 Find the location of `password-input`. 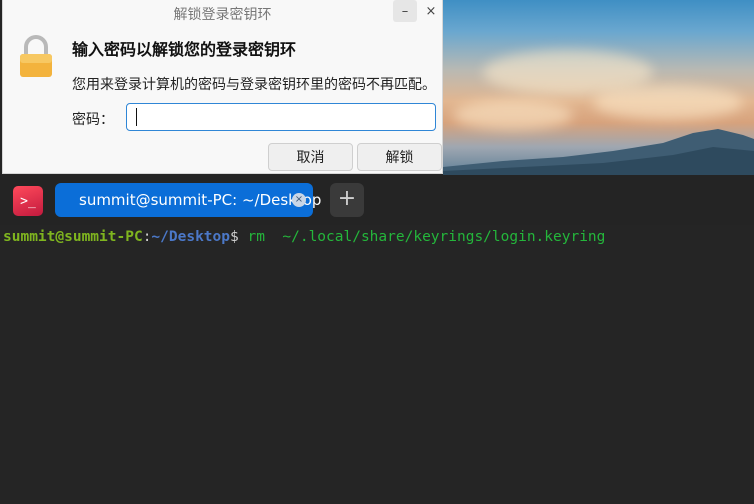

password-input is located at coordinates (281, 117).